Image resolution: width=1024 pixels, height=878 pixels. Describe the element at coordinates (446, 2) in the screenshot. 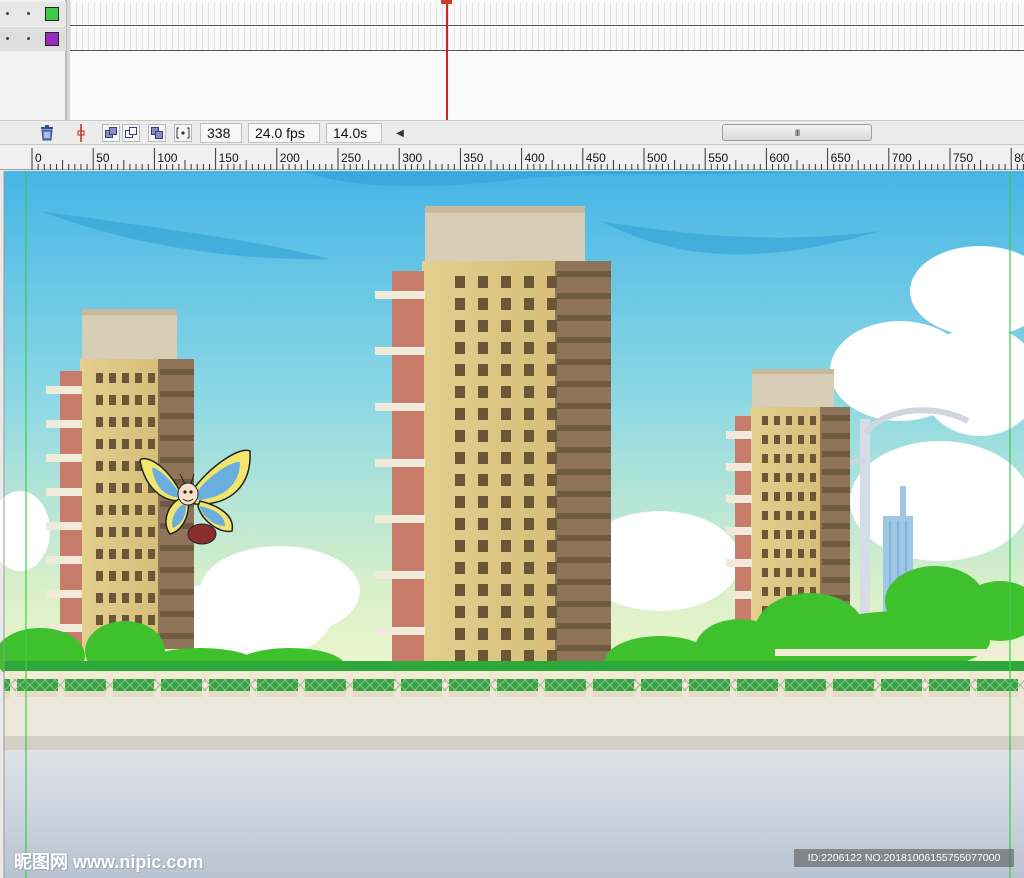

I see `playhead-handle` at that location.